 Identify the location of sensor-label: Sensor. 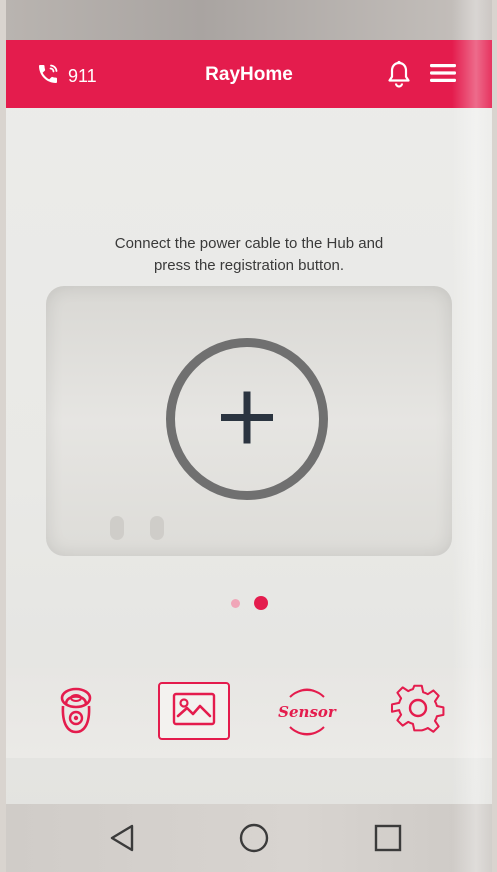
(307, 712).